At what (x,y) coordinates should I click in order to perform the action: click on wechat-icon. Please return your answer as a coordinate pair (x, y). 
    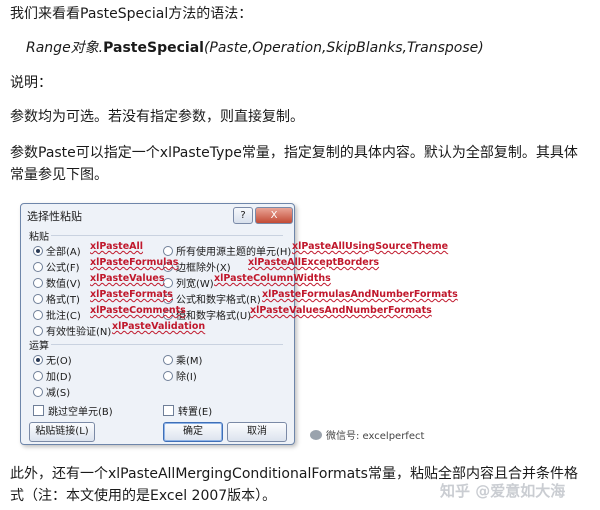
    Looking at the image, I should click on (316, 434).